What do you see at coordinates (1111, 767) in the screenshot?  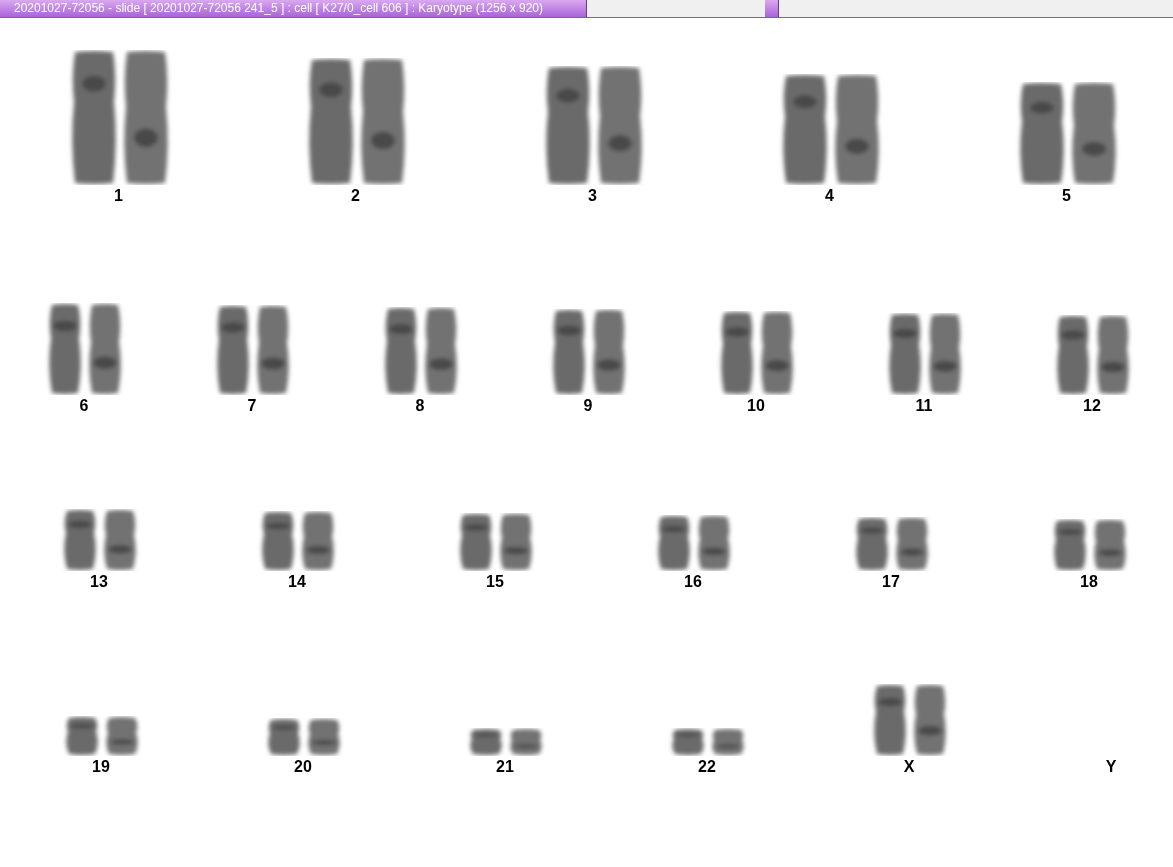 I see `chromosome-label: Y` at bounding box center [1111, 767].